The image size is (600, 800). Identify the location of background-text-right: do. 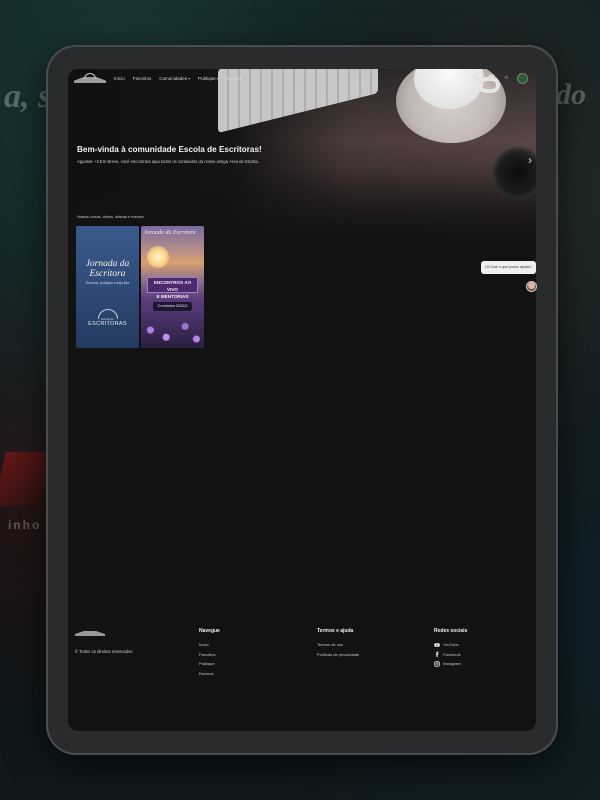
(571, 94).